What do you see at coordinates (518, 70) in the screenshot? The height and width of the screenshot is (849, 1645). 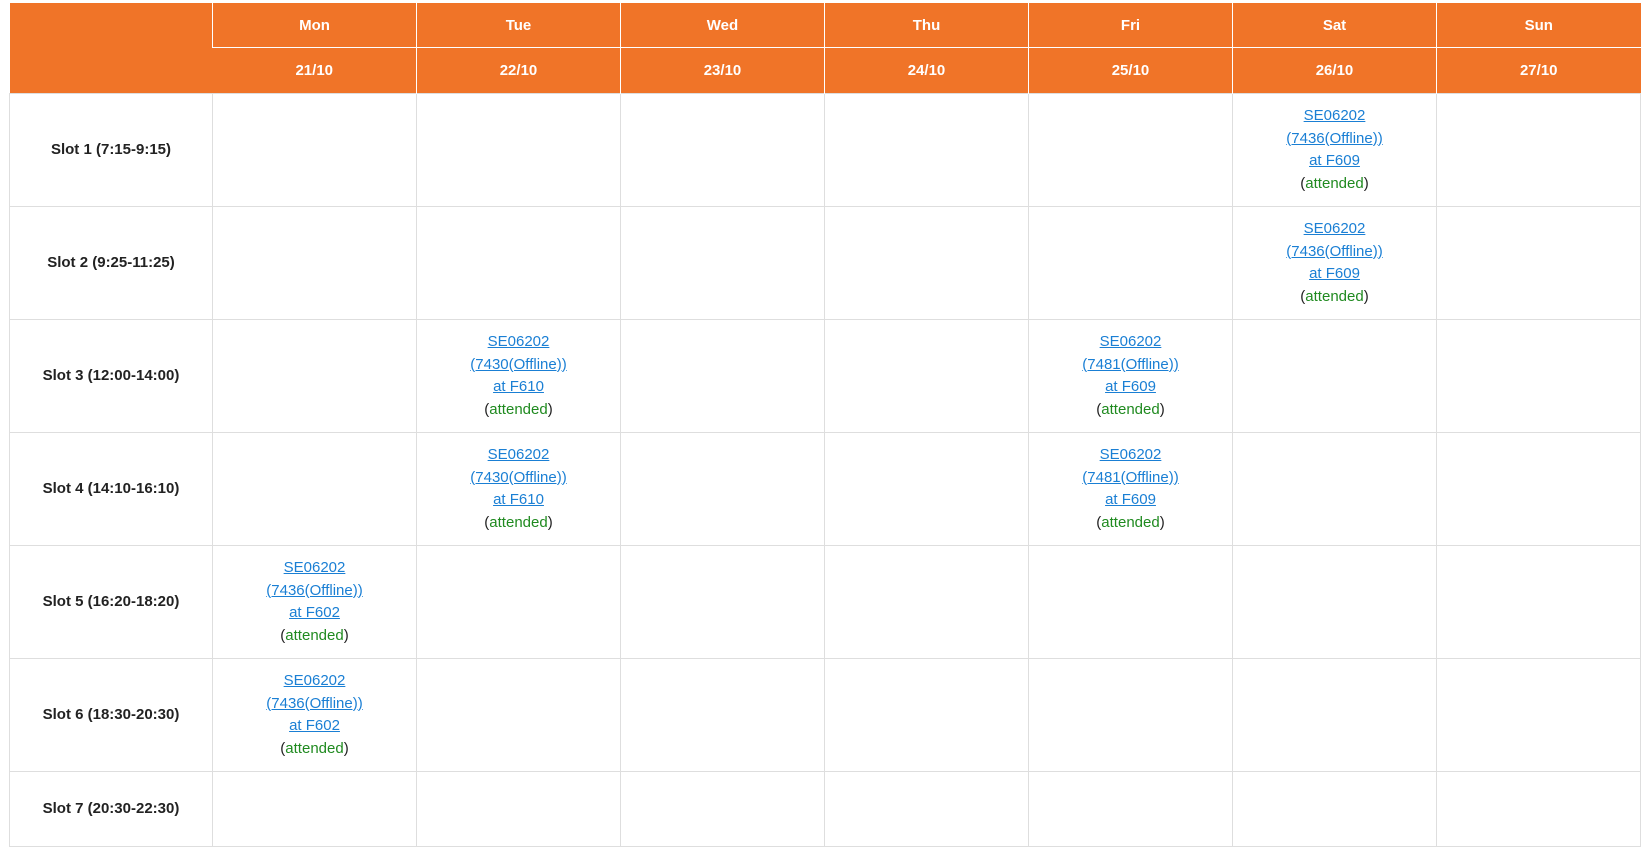 I see `date-header: 22/10` at bounding box center [518, 70].